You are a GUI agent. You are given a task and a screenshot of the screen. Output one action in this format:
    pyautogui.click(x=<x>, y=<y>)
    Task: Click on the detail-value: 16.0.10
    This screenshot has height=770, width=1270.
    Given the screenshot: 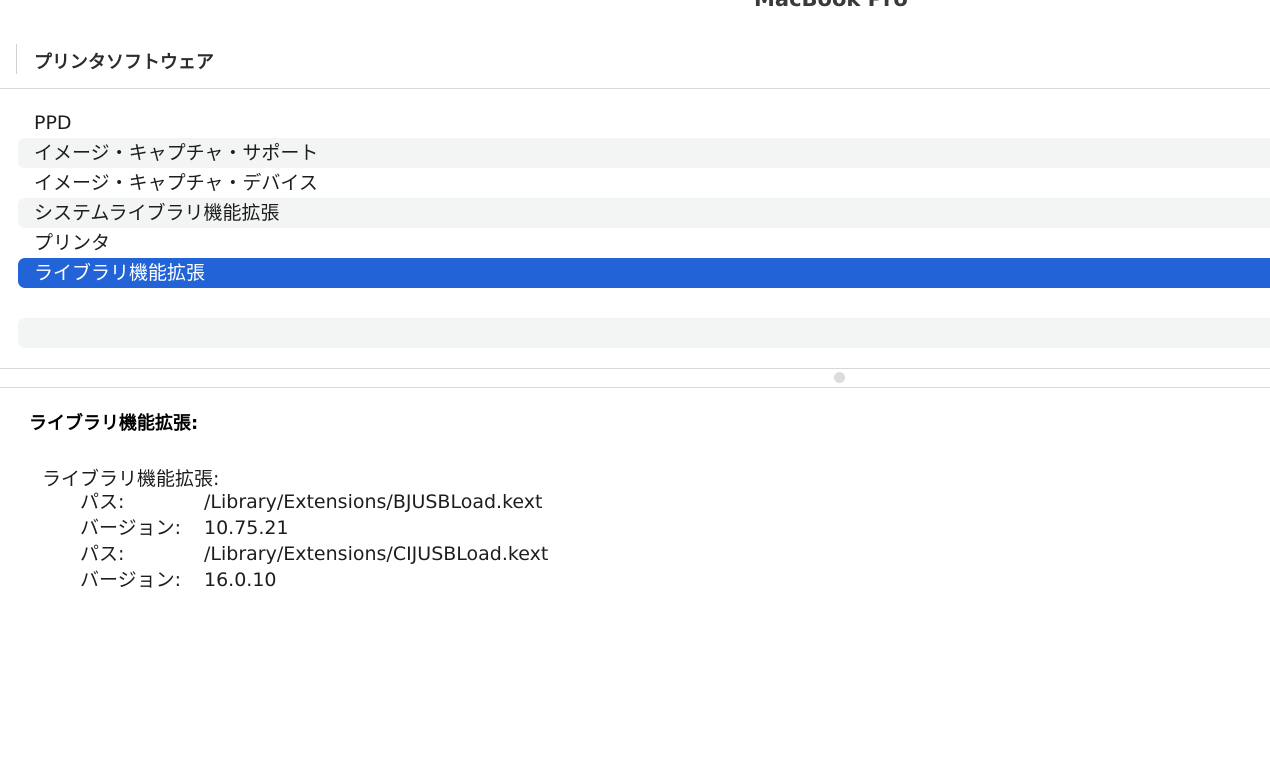 What is the action you would take?
    pyautogui.click(x=240, y=580)
    